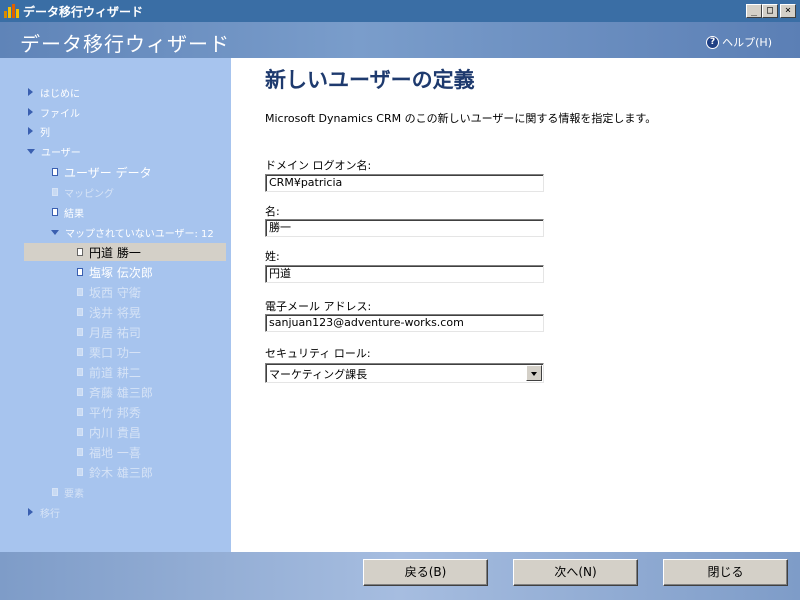  Describe the element at coordinates (404, 373) in the screenshot. I see `security-role-select: マーケティング課長` at that location.